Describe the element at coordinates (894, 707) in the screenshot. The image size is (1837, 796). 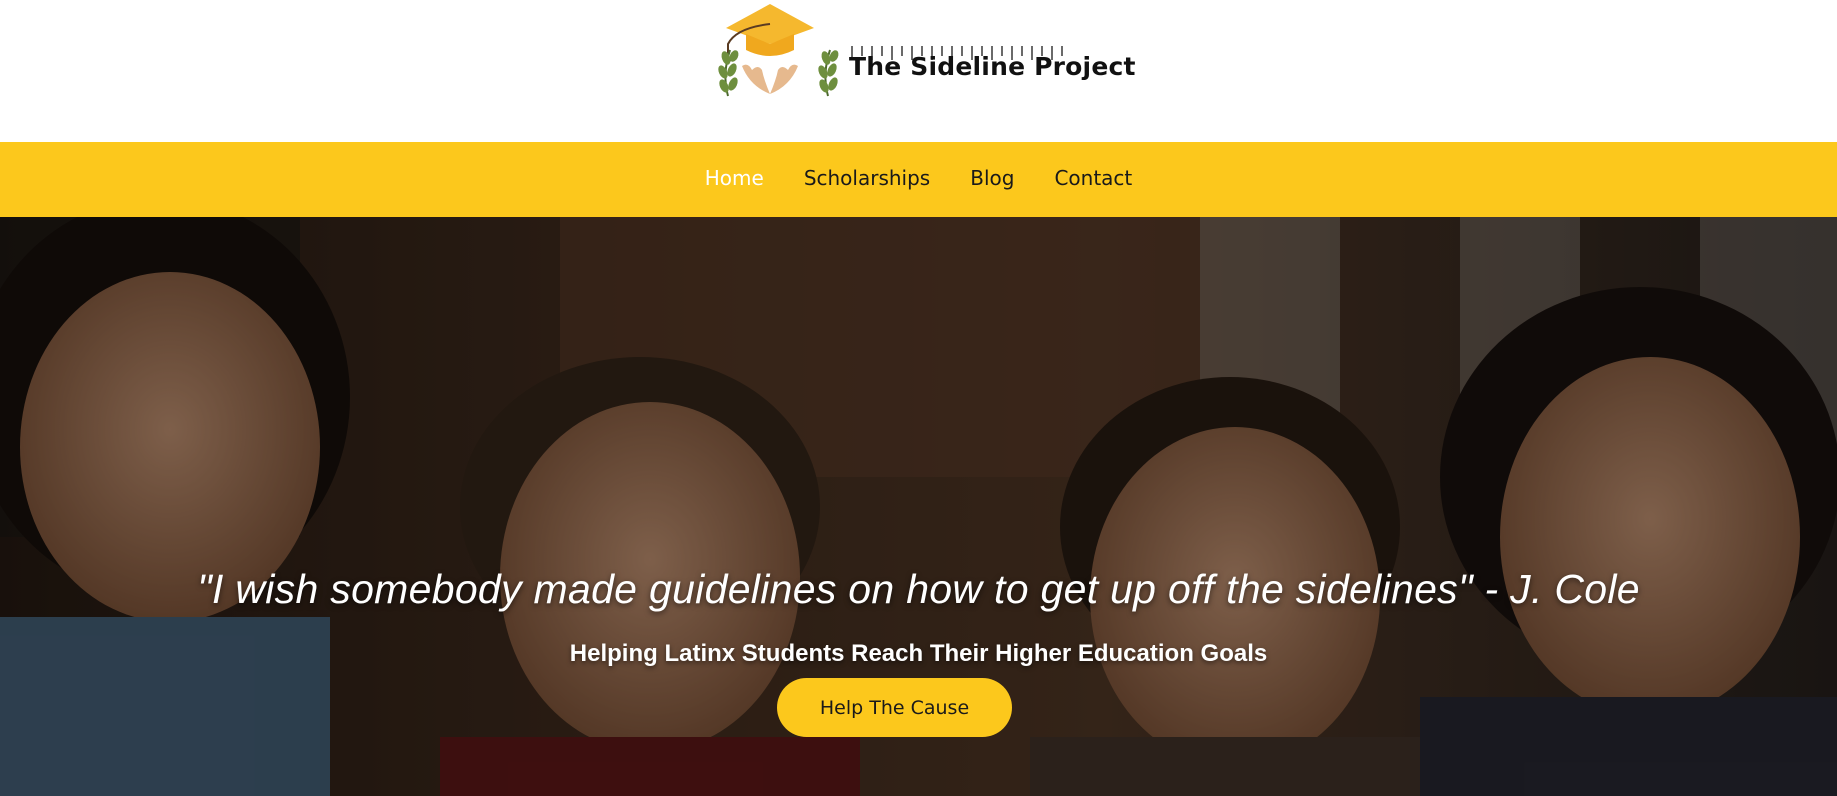
I see `help-the-cause-button: Help The Cause` at that location.